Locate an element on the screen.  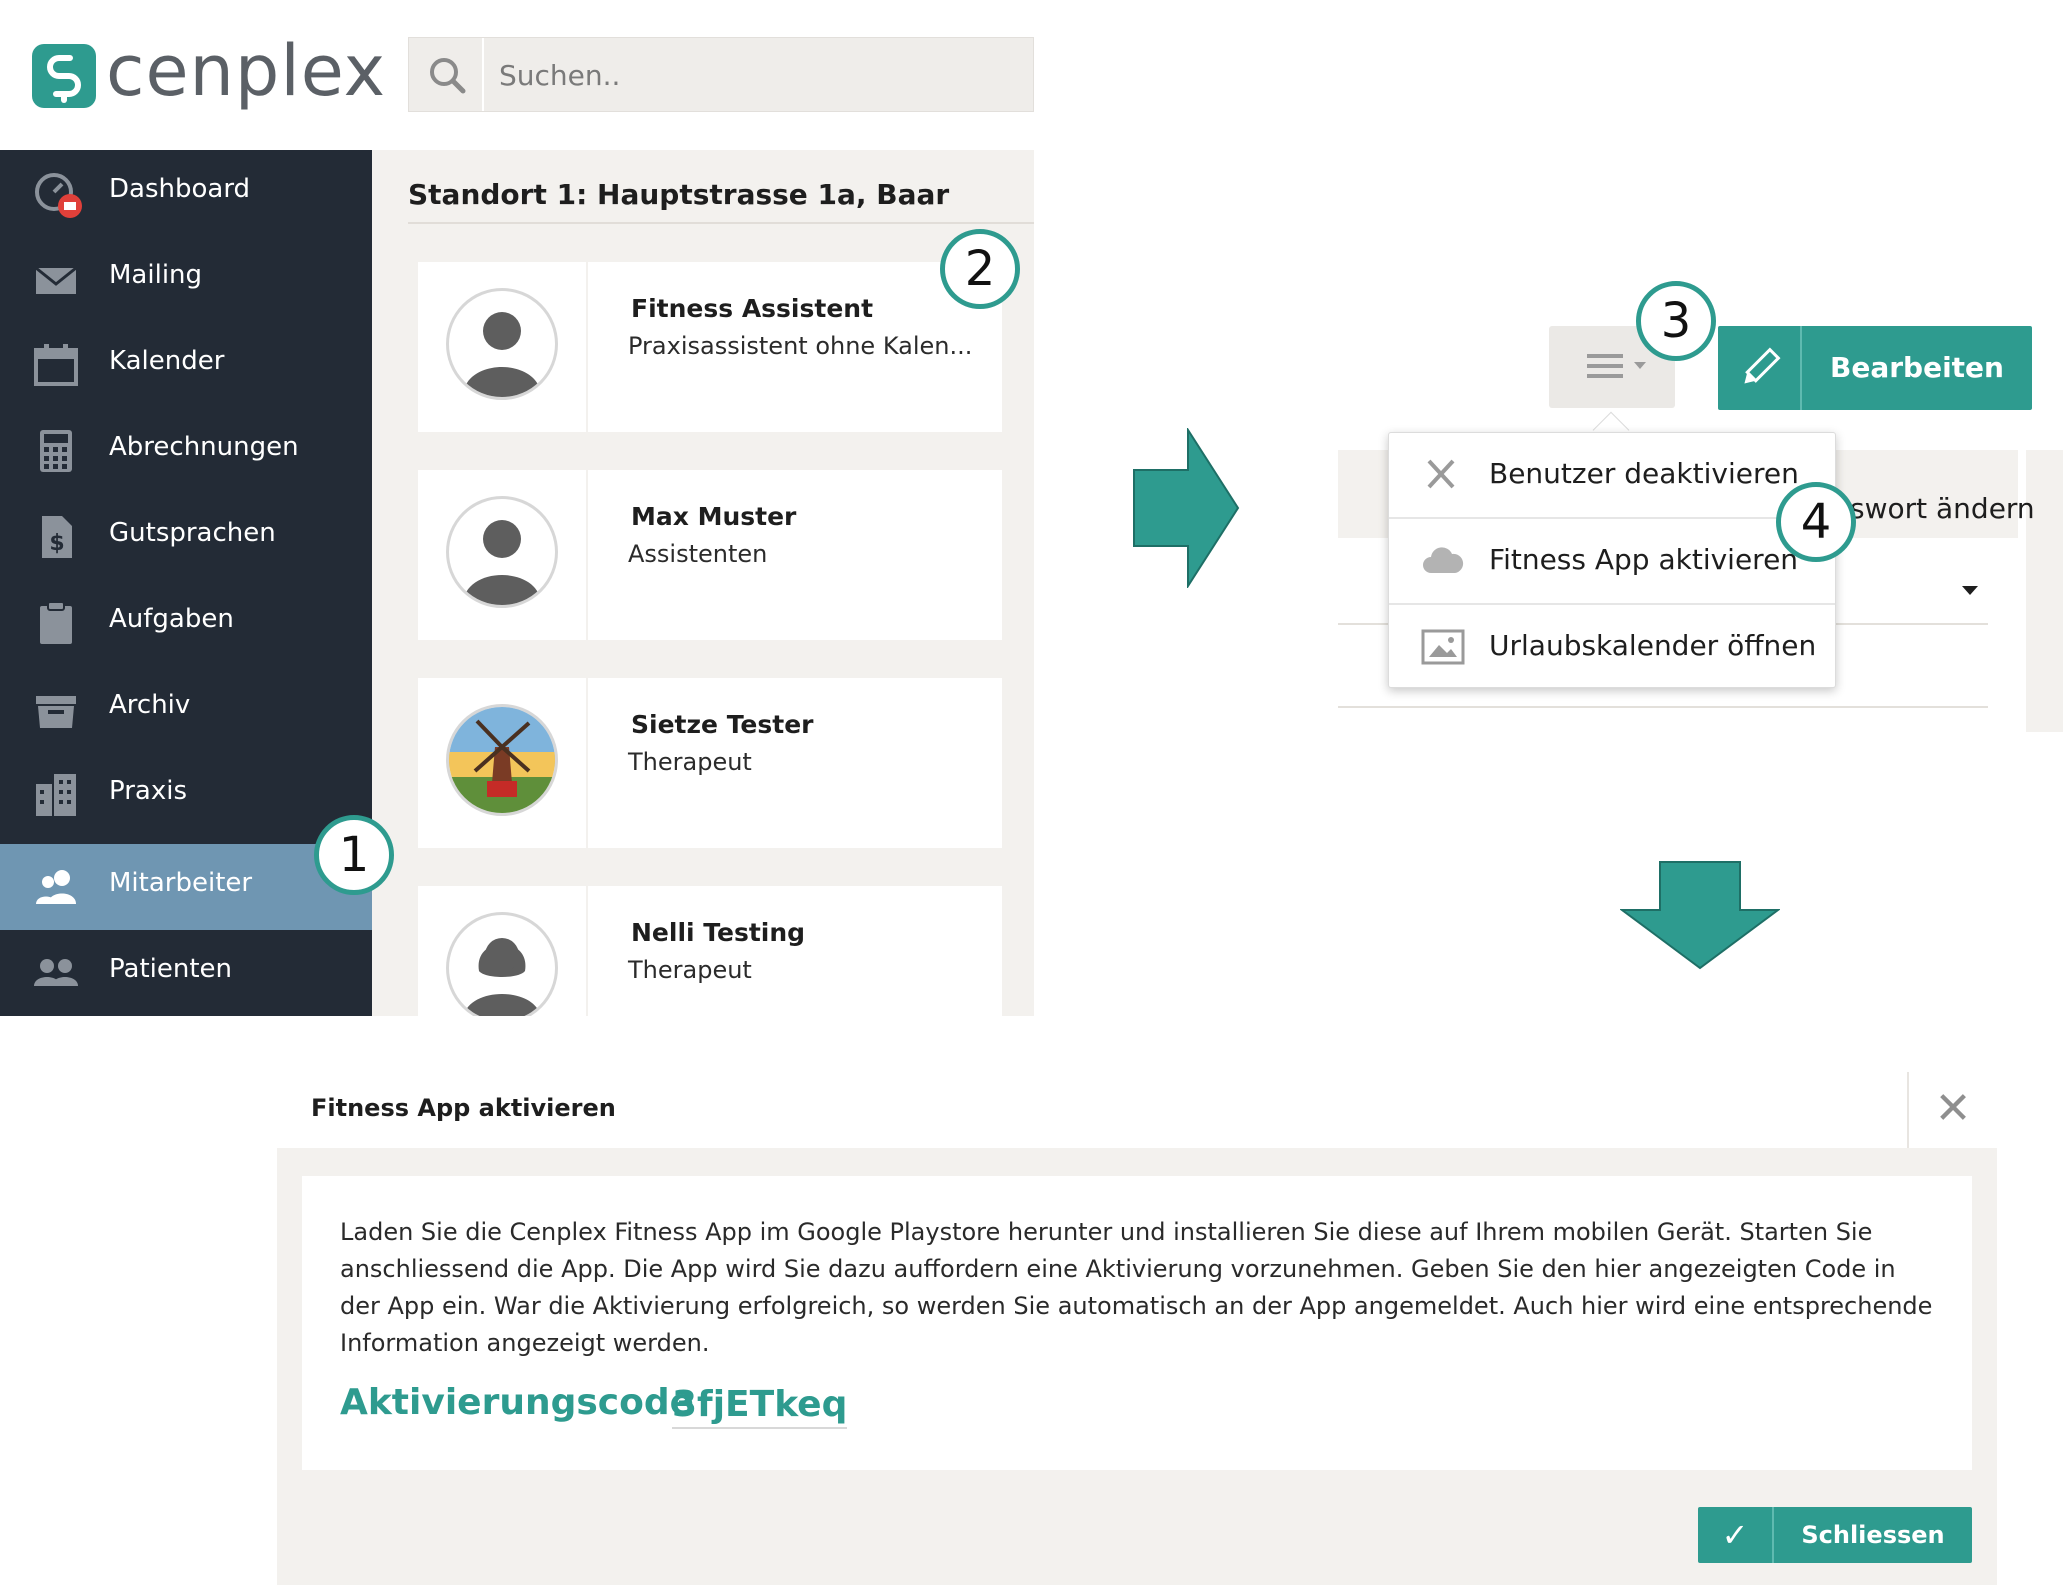
close-icon: ✕ is located at coordinates (1953, 1109).